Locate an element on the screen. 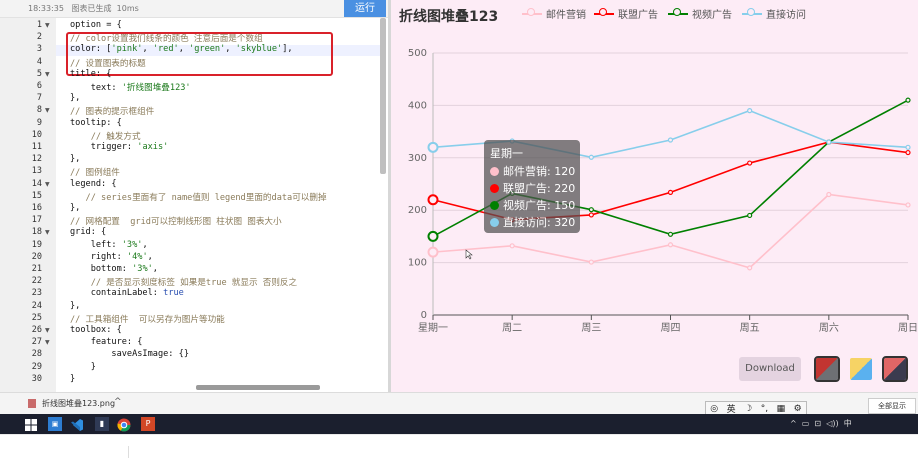 Image resolution: width=918 pixels, height=460 pixels. code-line: containLabel: true is located at coordinates (127, 293).